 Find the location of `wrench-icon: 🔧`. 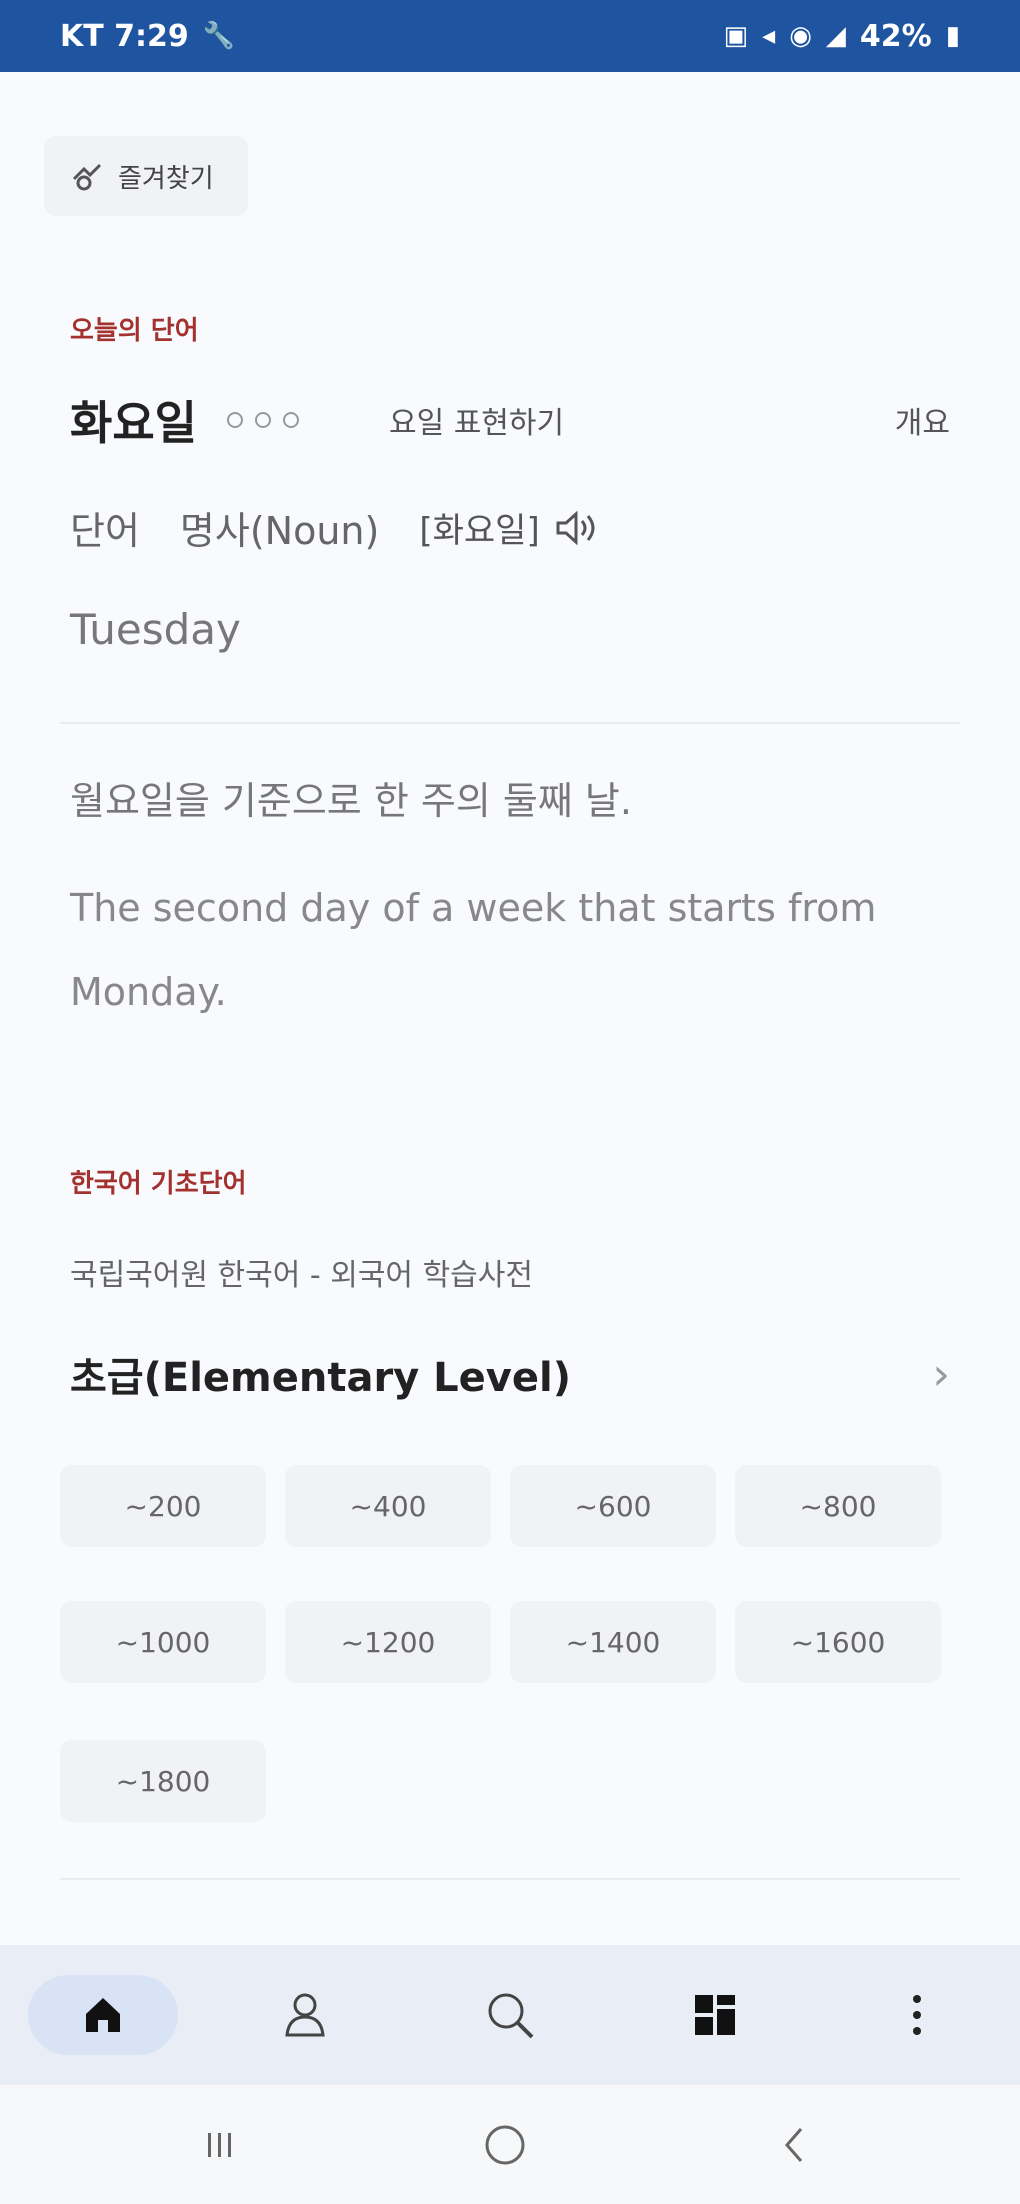

wrench-icon: 🔧 is located at coordinates (219, 36).